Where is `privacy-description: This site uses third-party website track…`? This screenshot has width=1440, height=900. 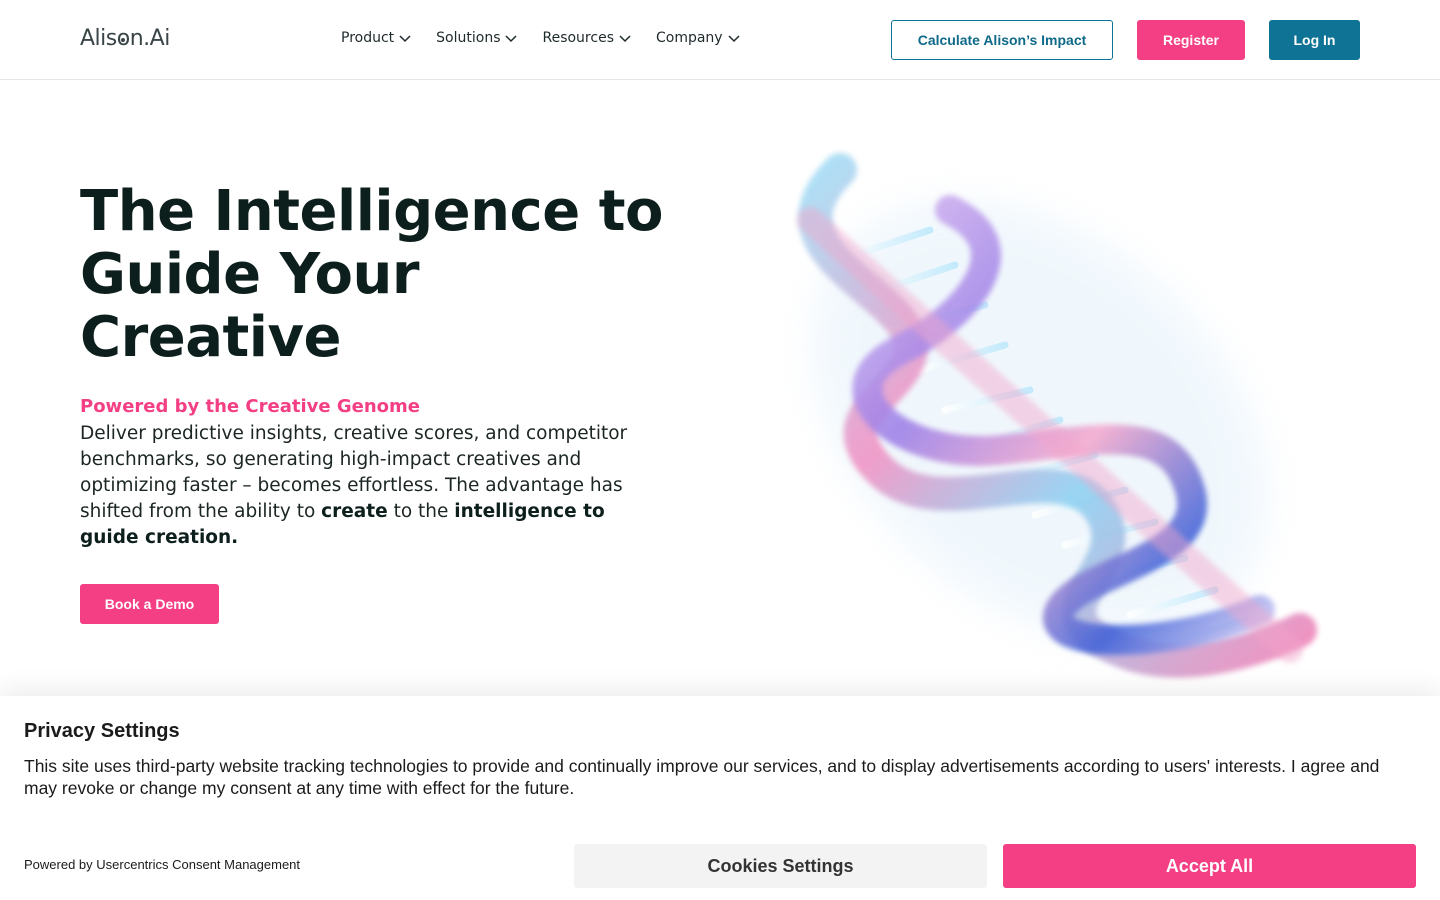
privacy-description: This site uses third-party website track… is located at coordinates (702, 777).